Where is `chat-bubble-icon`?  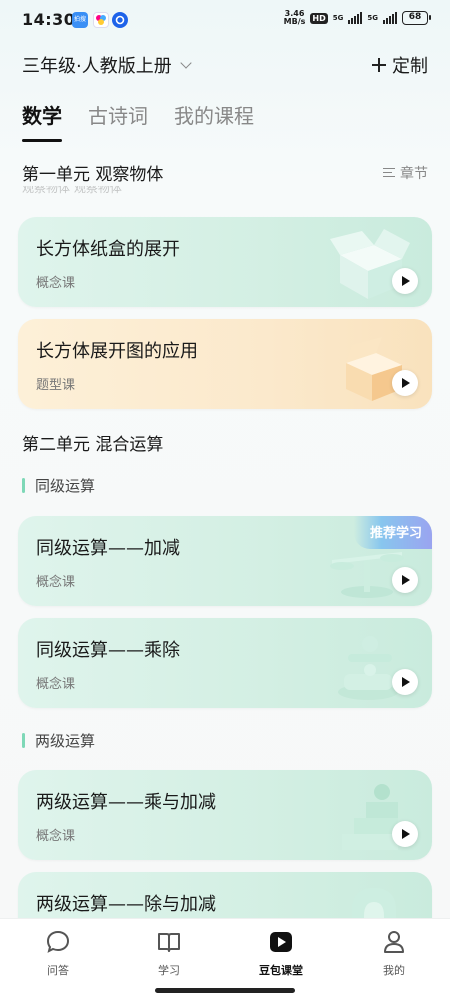 chat-bubble-icon is located at coordinates (58, 941).